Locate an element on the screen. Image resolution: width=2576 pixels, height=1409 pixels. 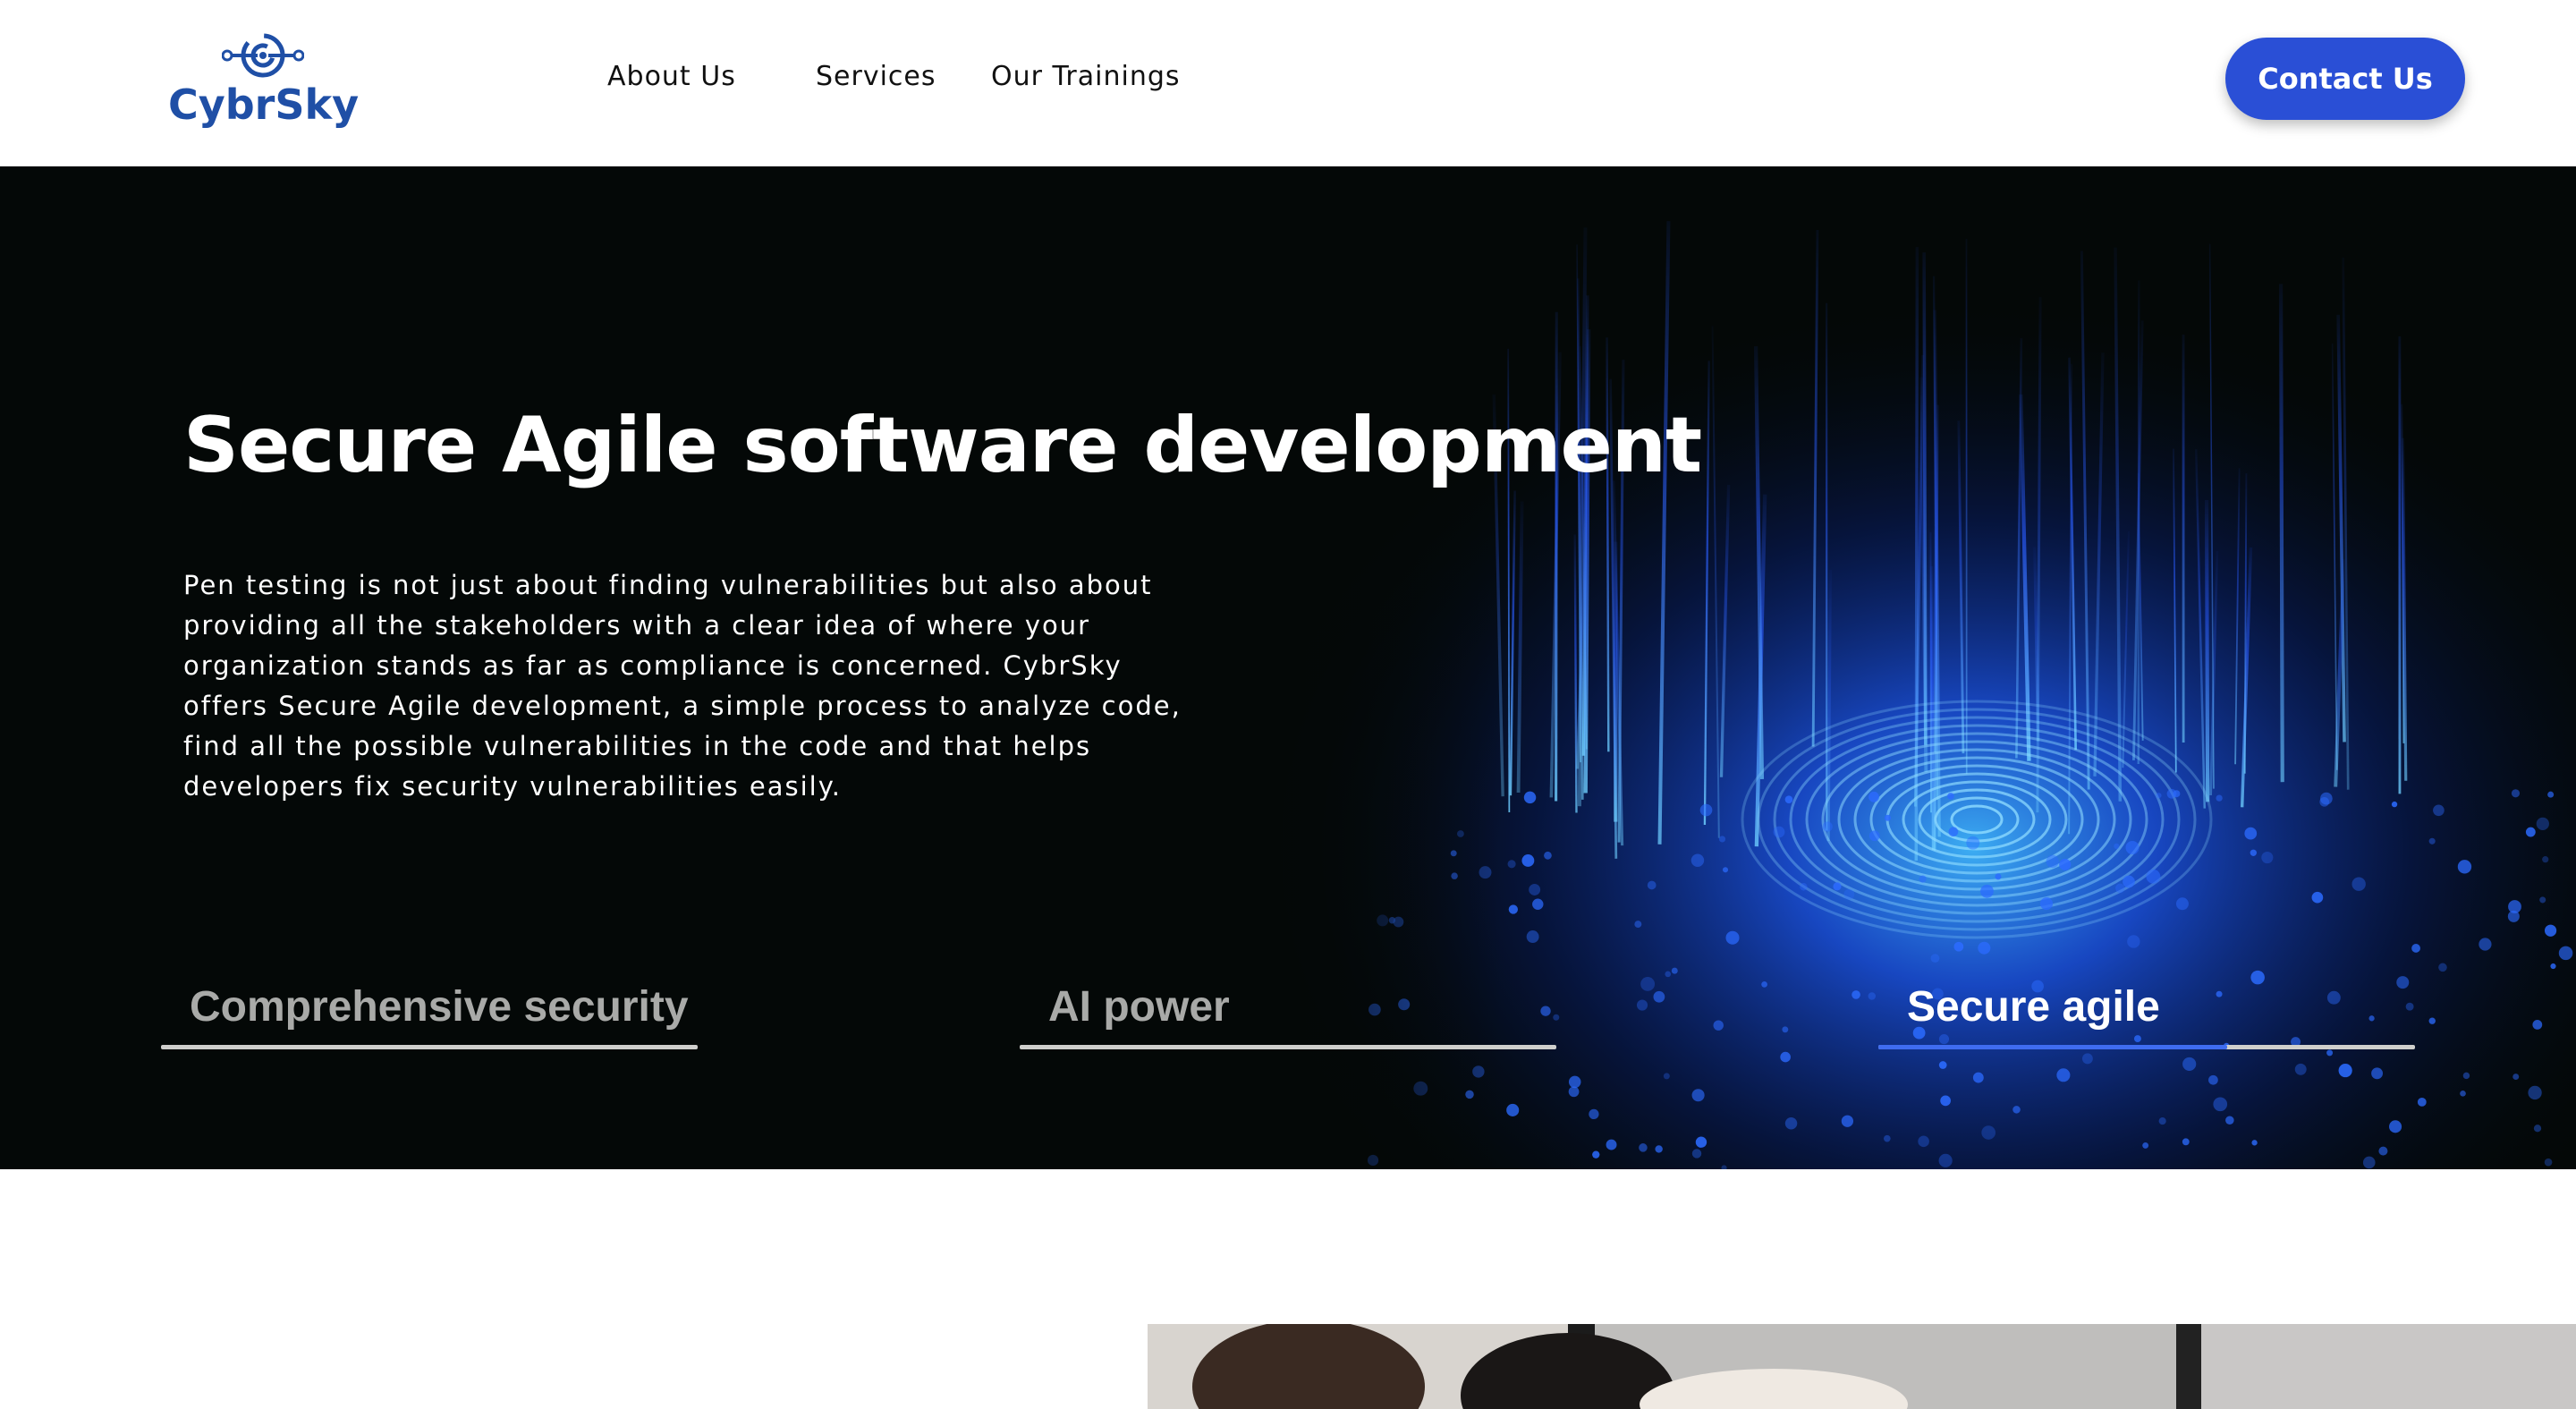
nav-our-trainings: Our Trainings is located at coordinates (1086, 76).